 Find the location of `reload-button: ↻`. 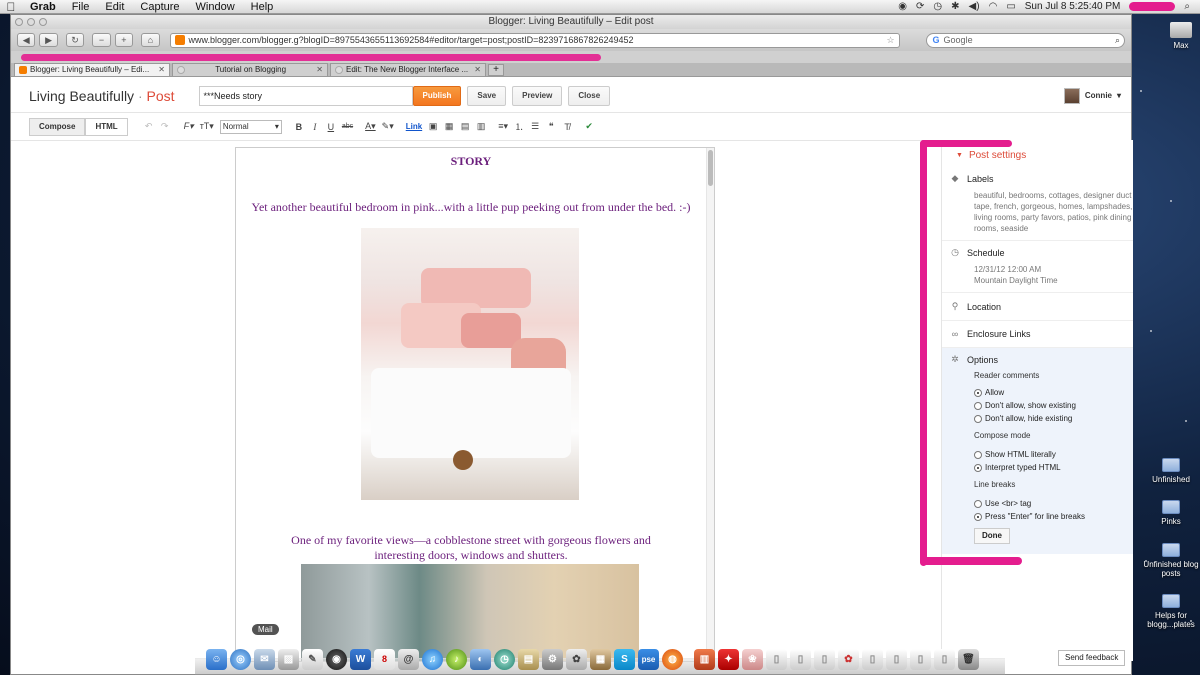

reload-button: ↻ is located at coordinates (75, 40).